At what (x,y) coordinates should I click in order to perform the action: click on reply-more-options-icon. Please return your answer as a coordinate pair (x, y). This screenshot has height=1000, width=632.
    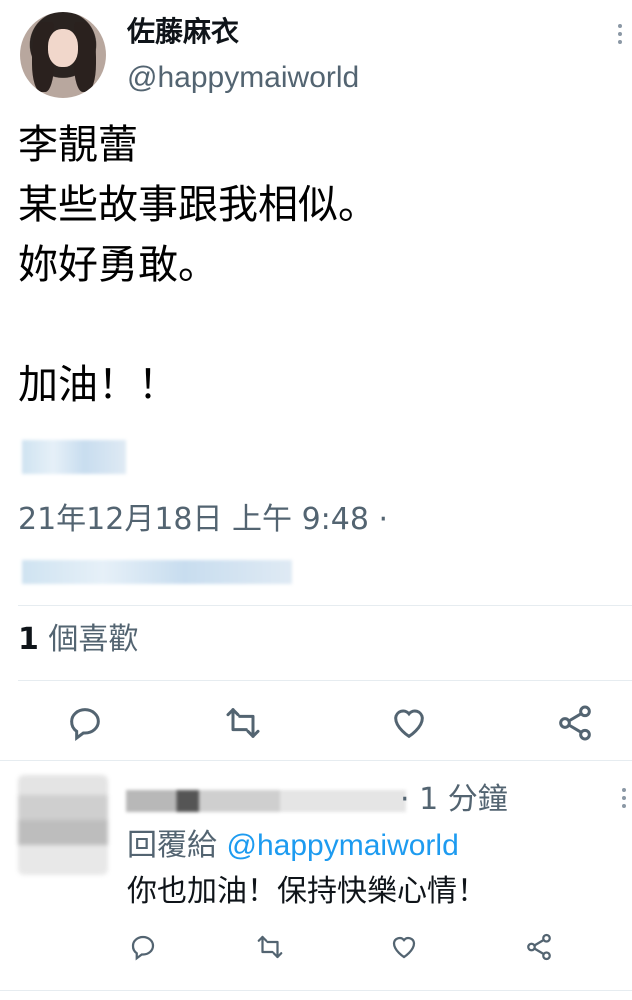
    Looking at the image, I should click on (625, 801).